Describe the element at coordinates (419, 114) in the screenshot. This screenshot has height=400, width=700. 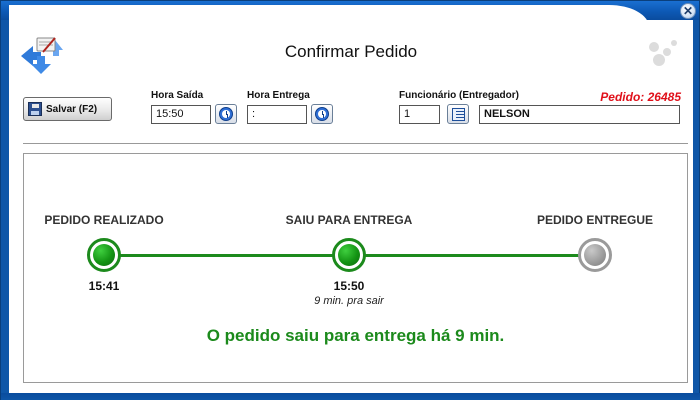
I see `funcionario-code-input: 1` at that location.